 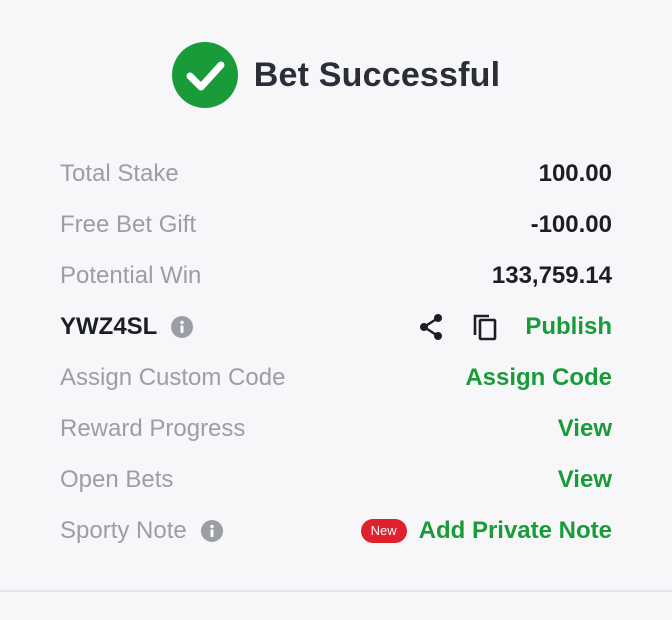 What do you see at coordinates (336, 591) in the screenshot?
I see `divider` at bounding box center [336, 591].